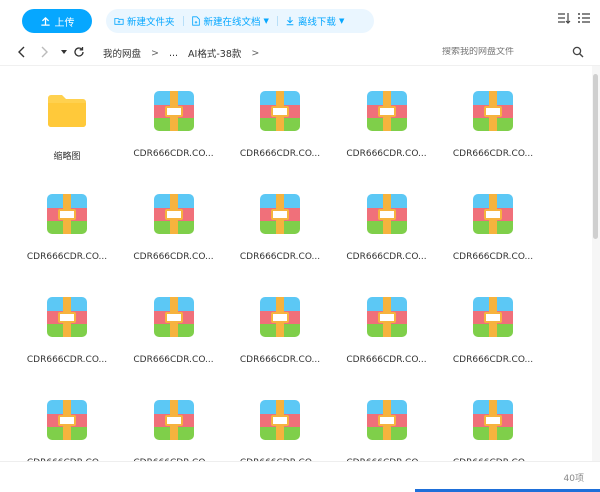 This screenshot has height=492, width=600. Describe the element at coordinates (22, 52) in the screenshot. I see `back-arrow-icon` at that location.